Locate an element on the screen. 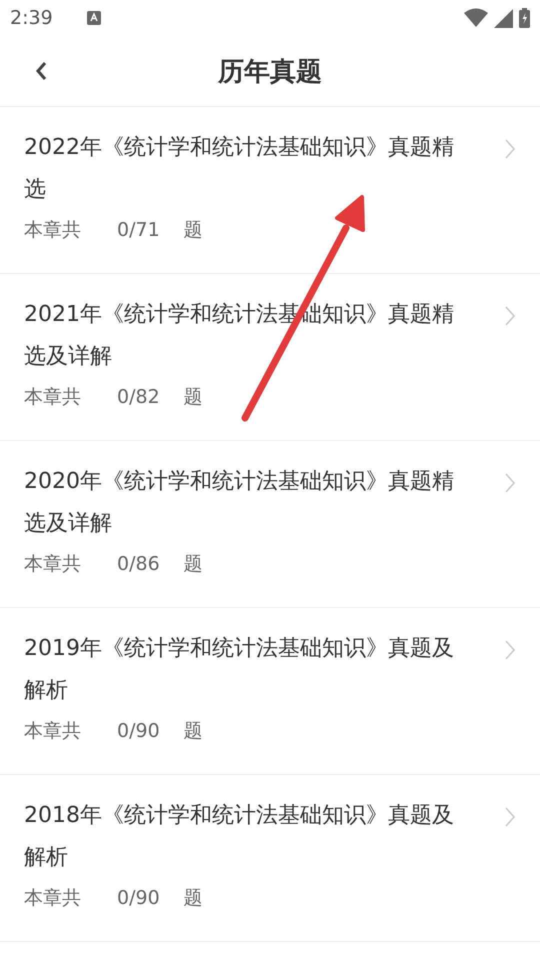  chevron-left-icon is located at coordinates (41, 71).